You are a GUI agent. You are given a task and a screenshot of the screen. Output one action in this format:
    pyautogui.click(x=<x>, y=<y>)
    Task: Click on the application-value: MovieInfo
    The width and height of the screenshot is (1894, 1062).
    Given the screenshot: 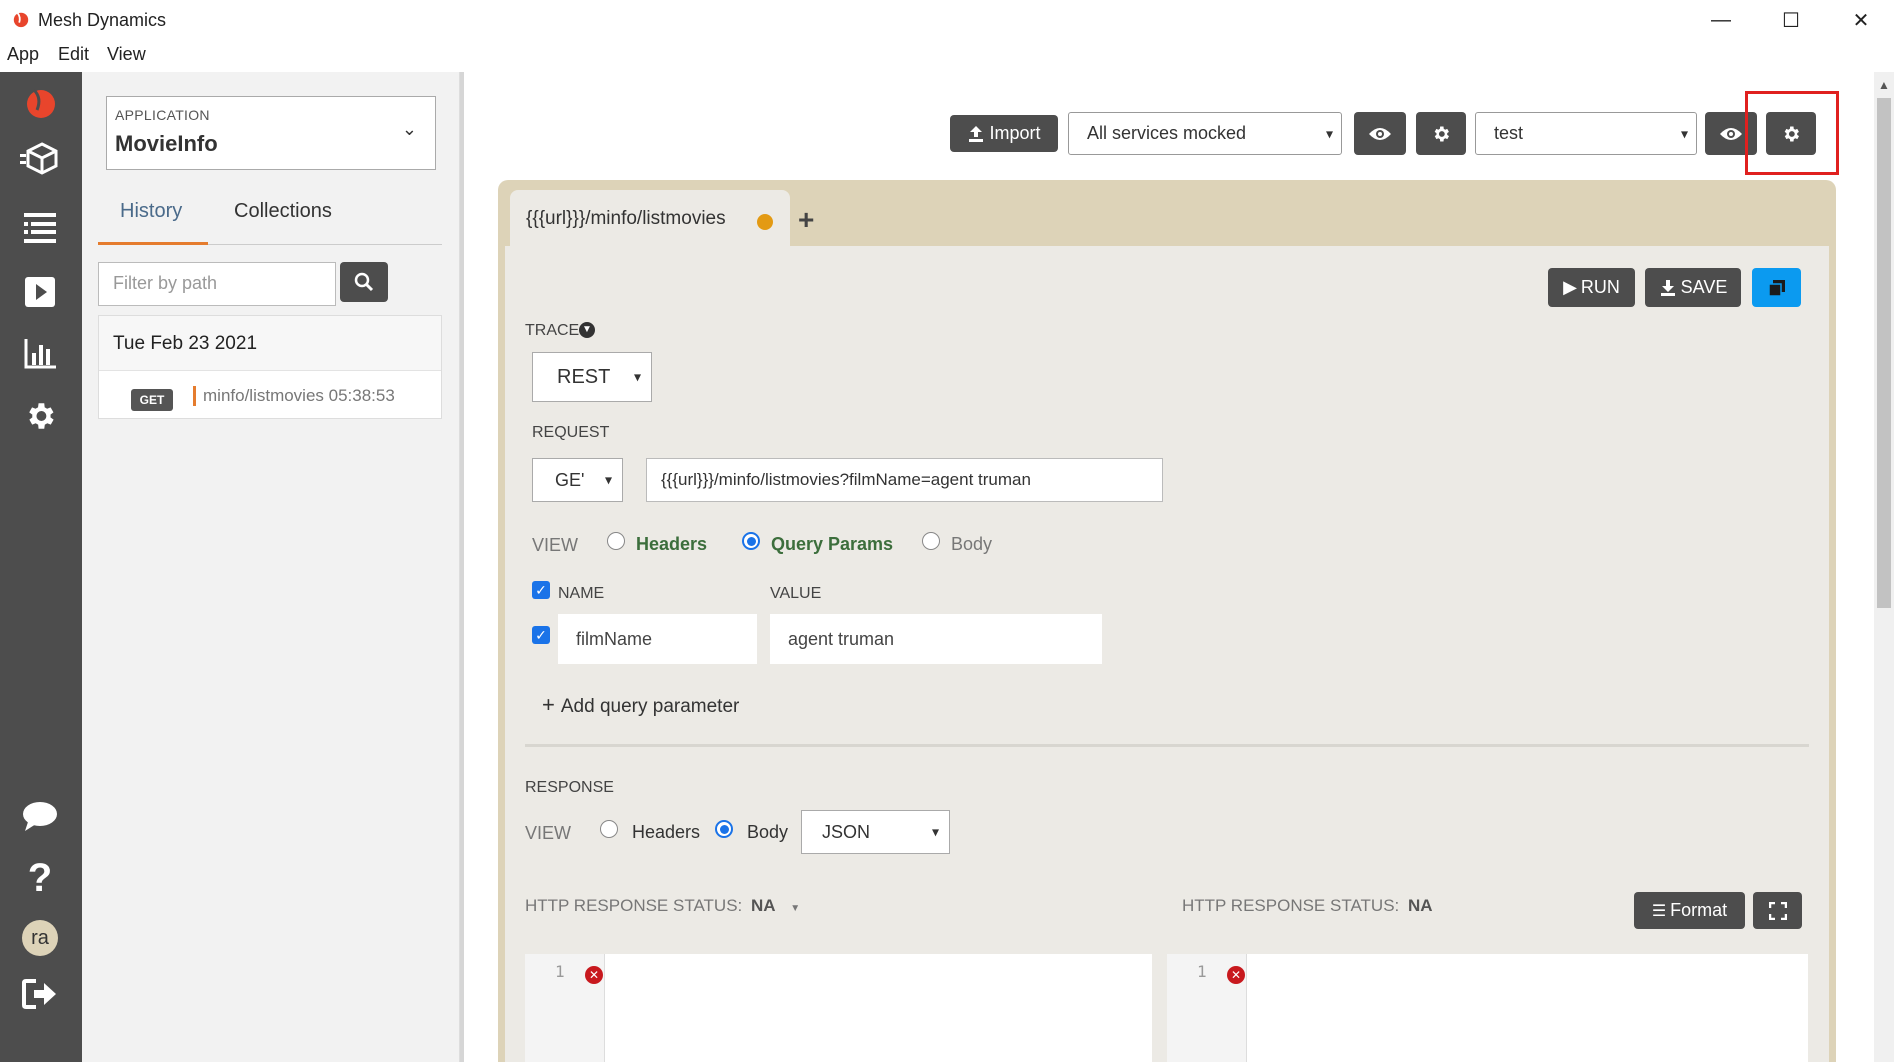 What is the action you would take?
    pyautogui.click(x=166, y=143)
    